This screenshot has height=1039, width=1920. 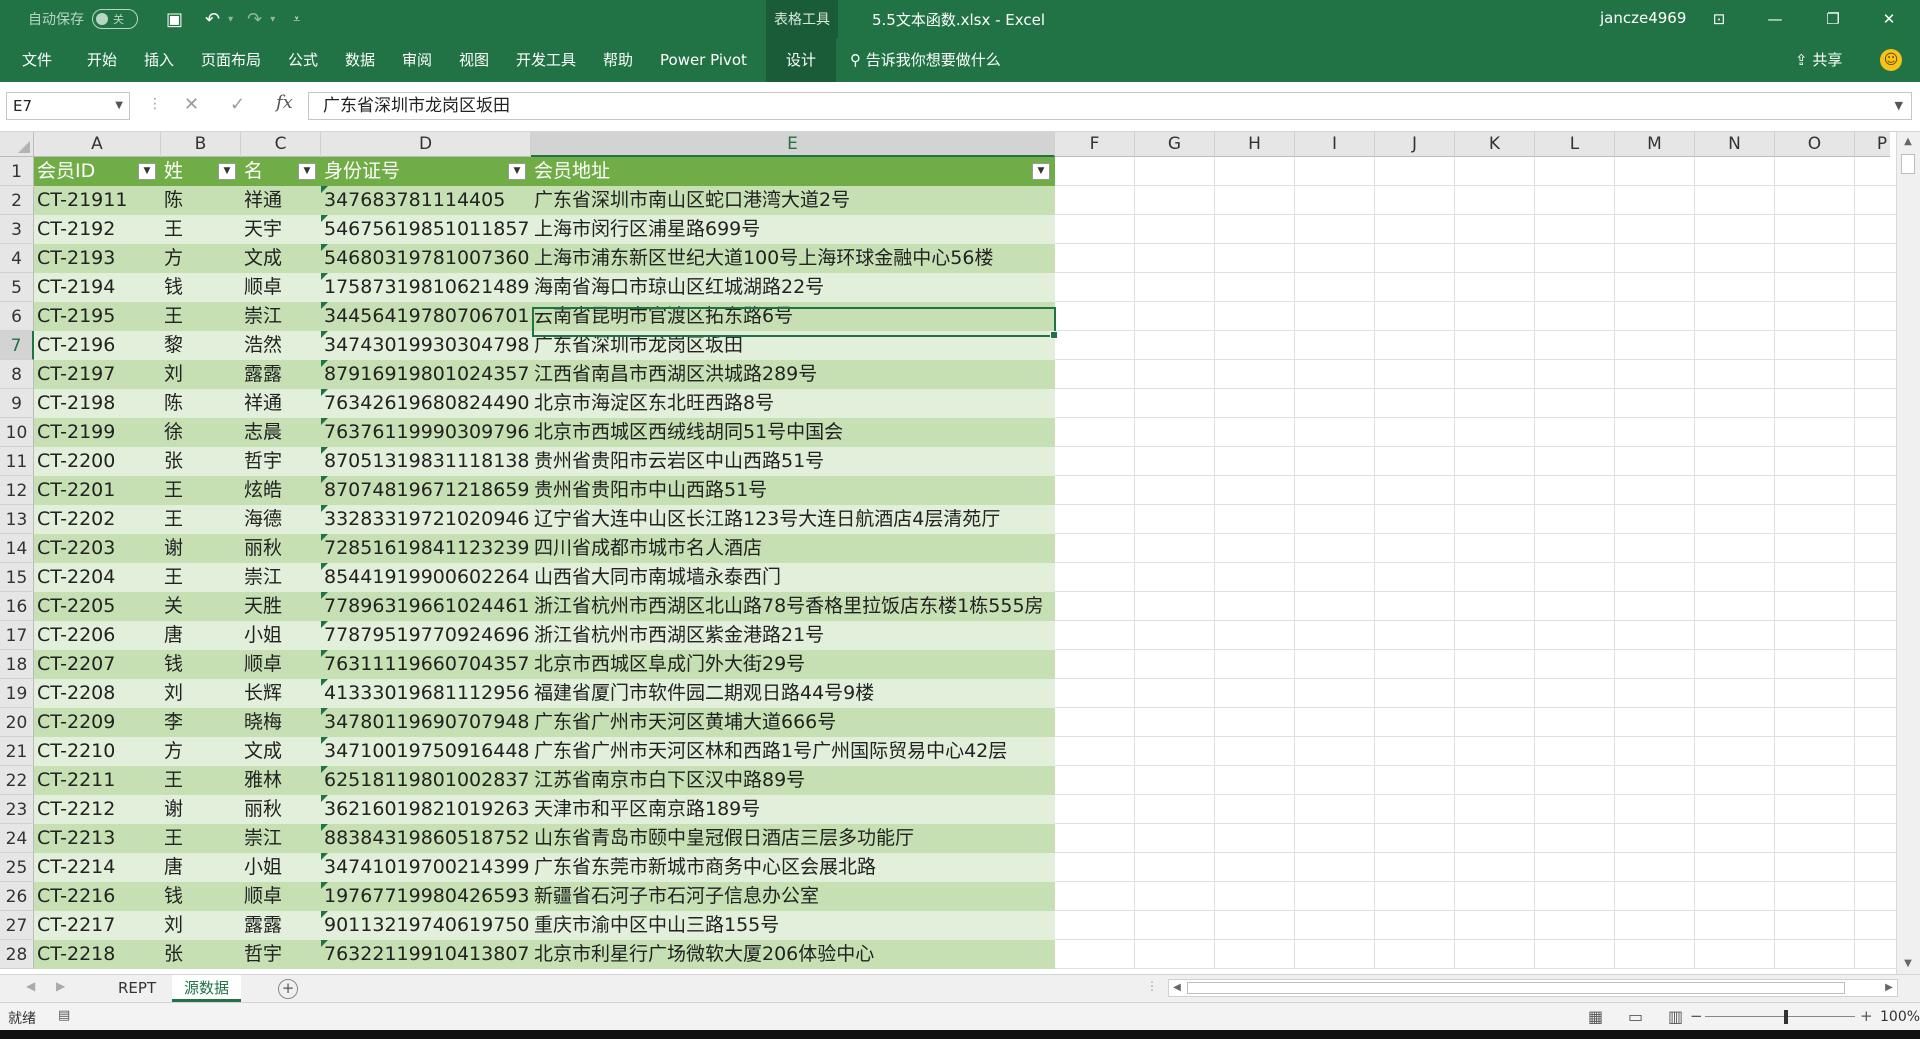 I want to click on user-name: jancze4969, so click(x=1643, y=18).